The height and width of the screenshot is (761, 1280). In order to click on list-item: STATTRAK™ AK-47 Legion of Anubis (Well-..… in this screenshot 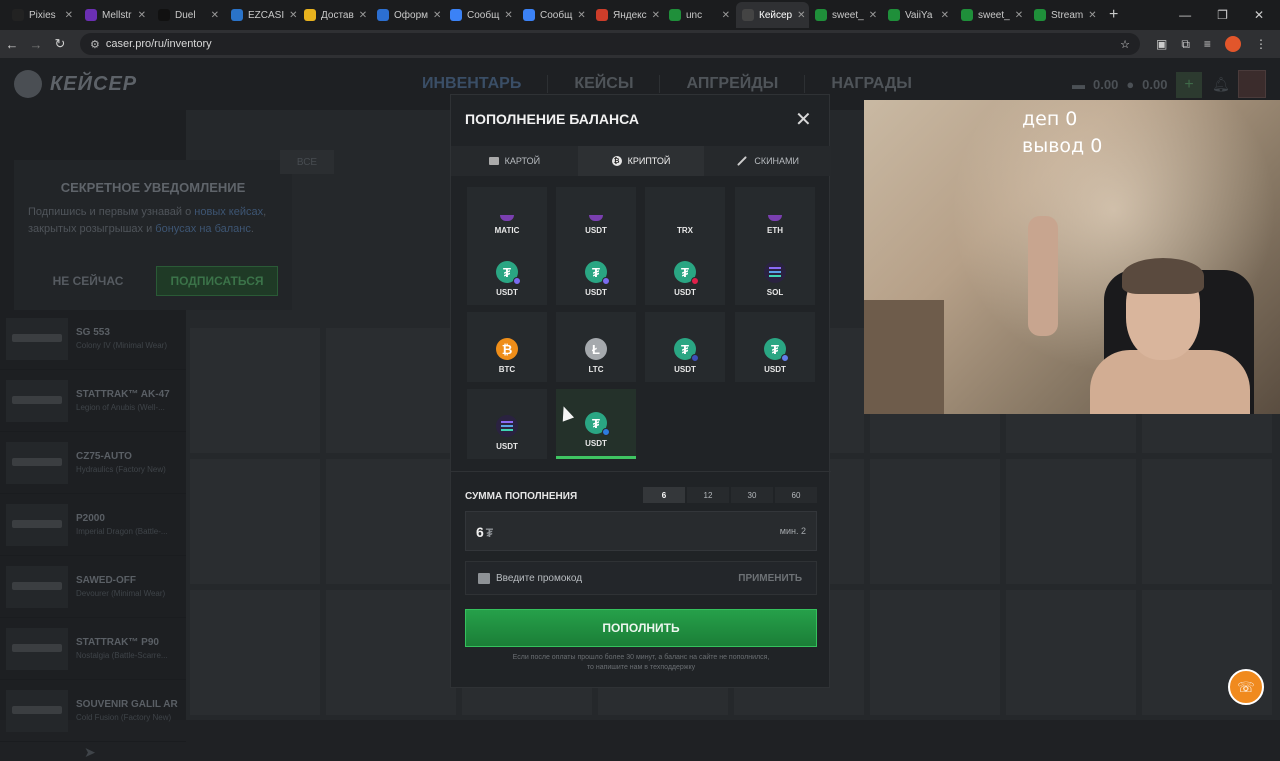, I will do `click(93, 401)`.